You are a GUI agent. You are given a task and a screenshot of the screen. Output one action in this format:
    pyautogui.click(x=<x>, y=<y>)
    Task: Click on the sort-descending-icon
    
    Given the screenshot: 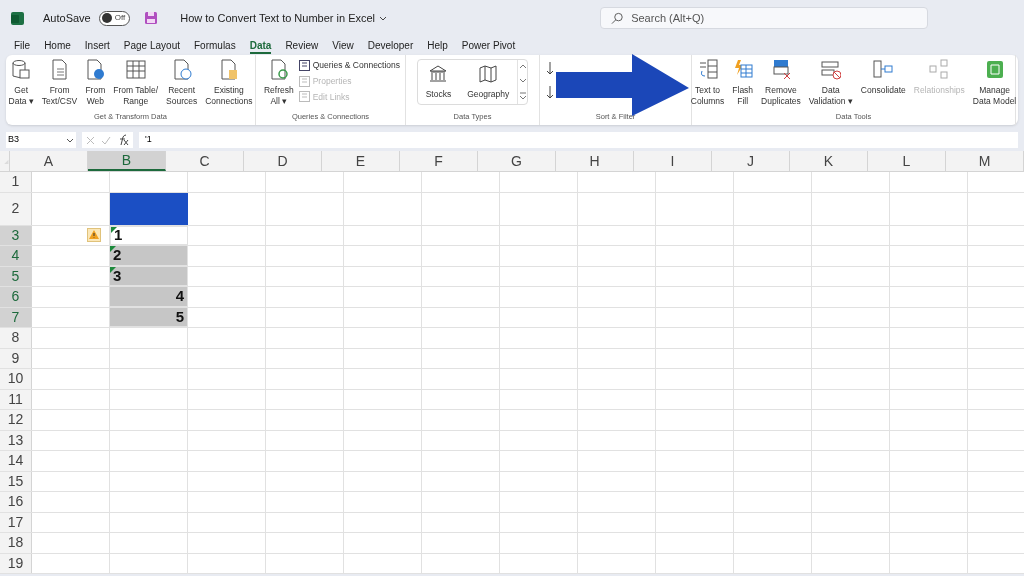 What is the action you would take?
    pyautogui.click(x=550, y=92)
    